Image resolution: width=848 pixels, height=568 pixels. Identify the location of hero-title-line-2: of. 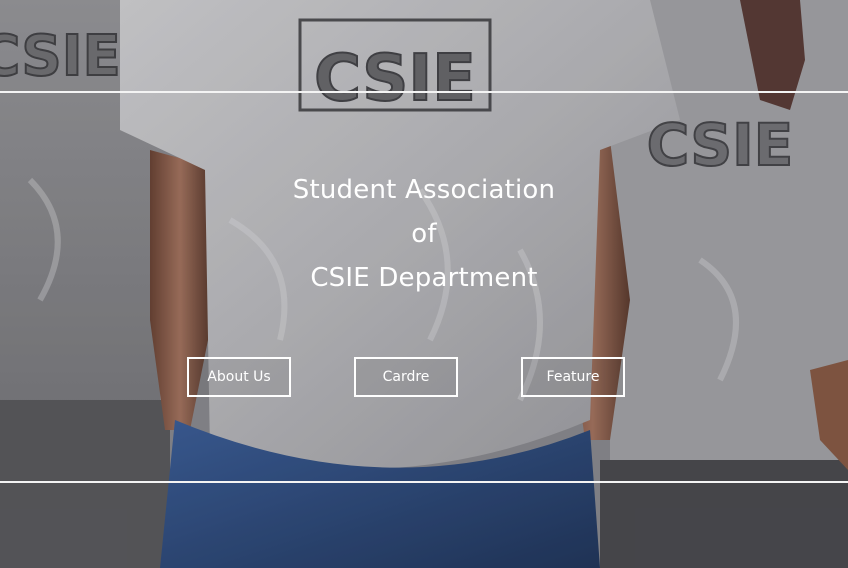
(424, 234).